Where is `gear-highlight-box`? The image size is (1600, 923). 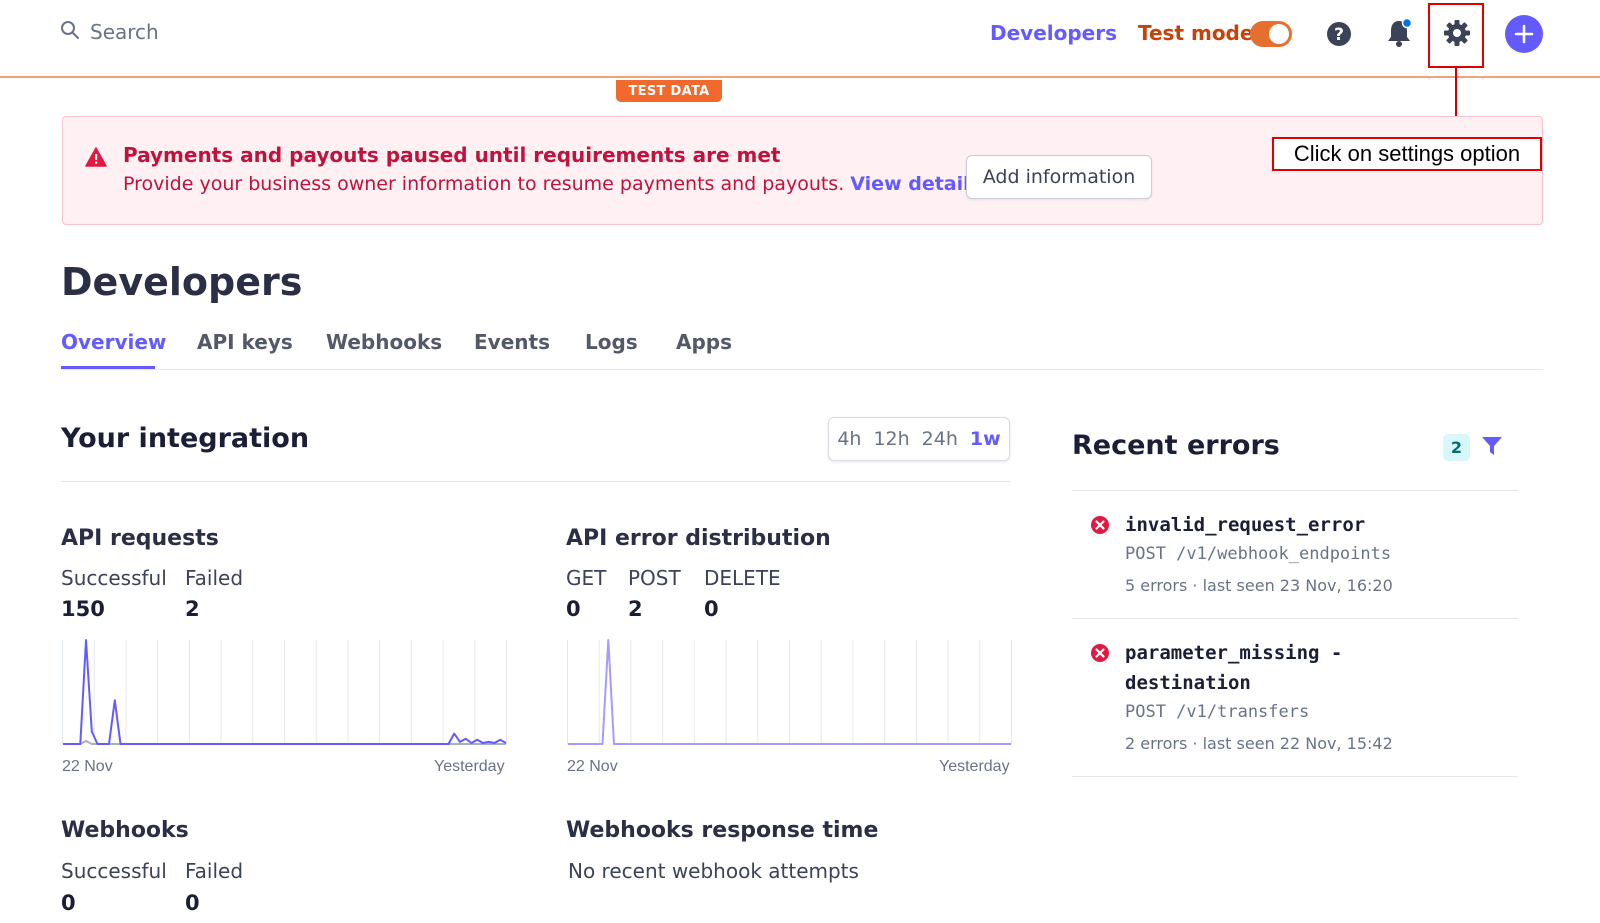
gear-highlight-box is located at coordinates (1456, 35).